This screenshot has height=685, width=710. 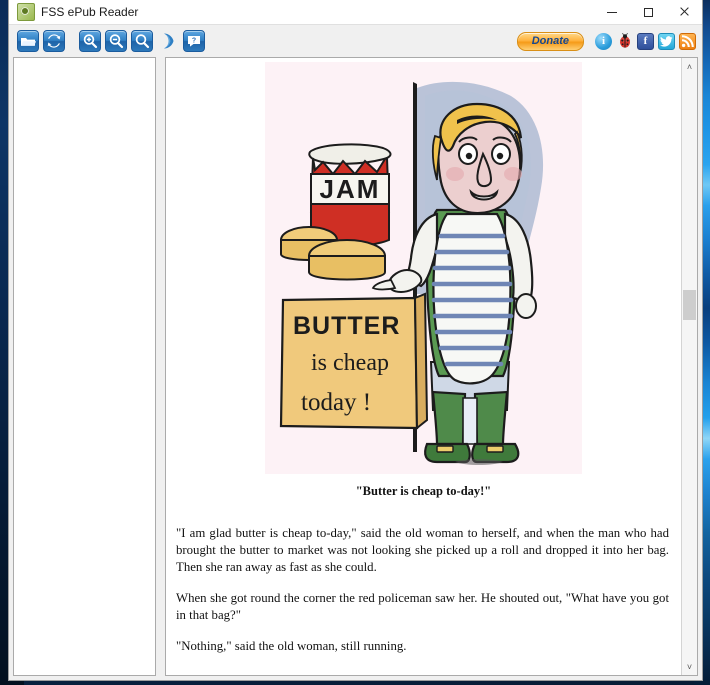 I want to click on crescent-arc-icon, so click(x=169, y=41).